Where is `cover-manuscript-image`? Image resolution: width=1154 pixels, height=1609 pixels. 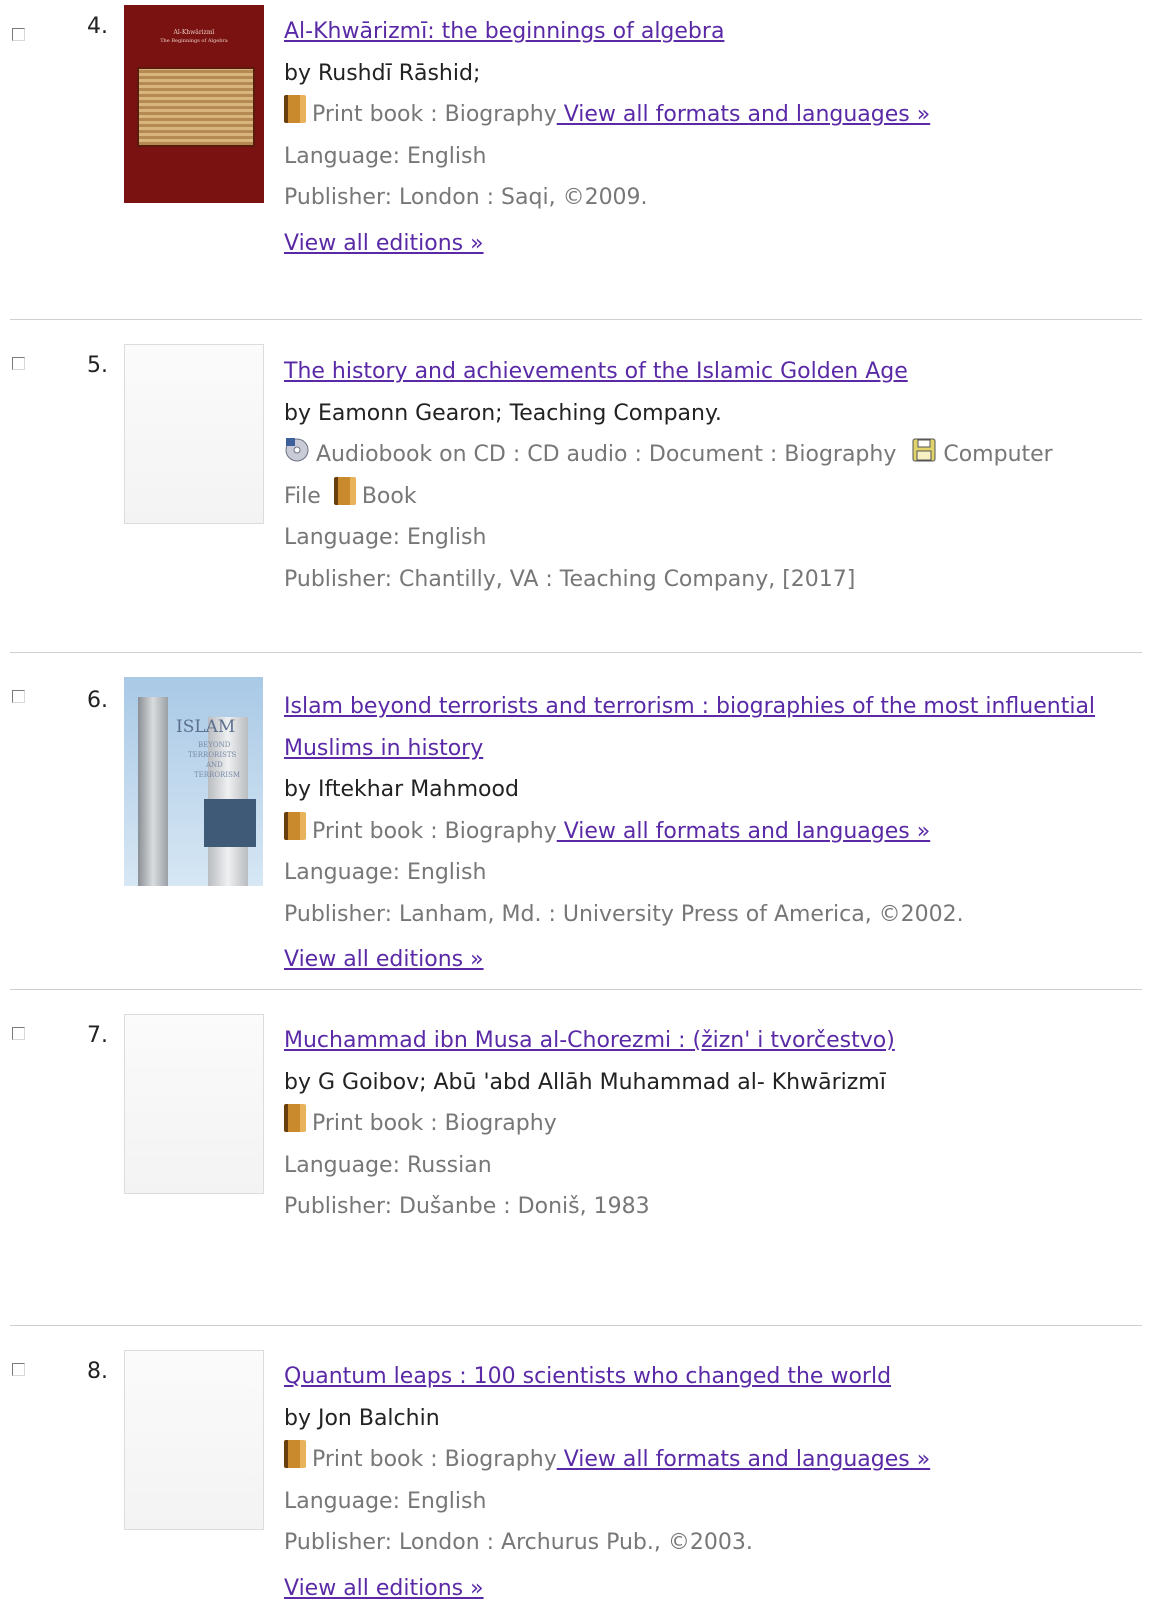 cover-manuscript-image is located at coordinates (196, 107).